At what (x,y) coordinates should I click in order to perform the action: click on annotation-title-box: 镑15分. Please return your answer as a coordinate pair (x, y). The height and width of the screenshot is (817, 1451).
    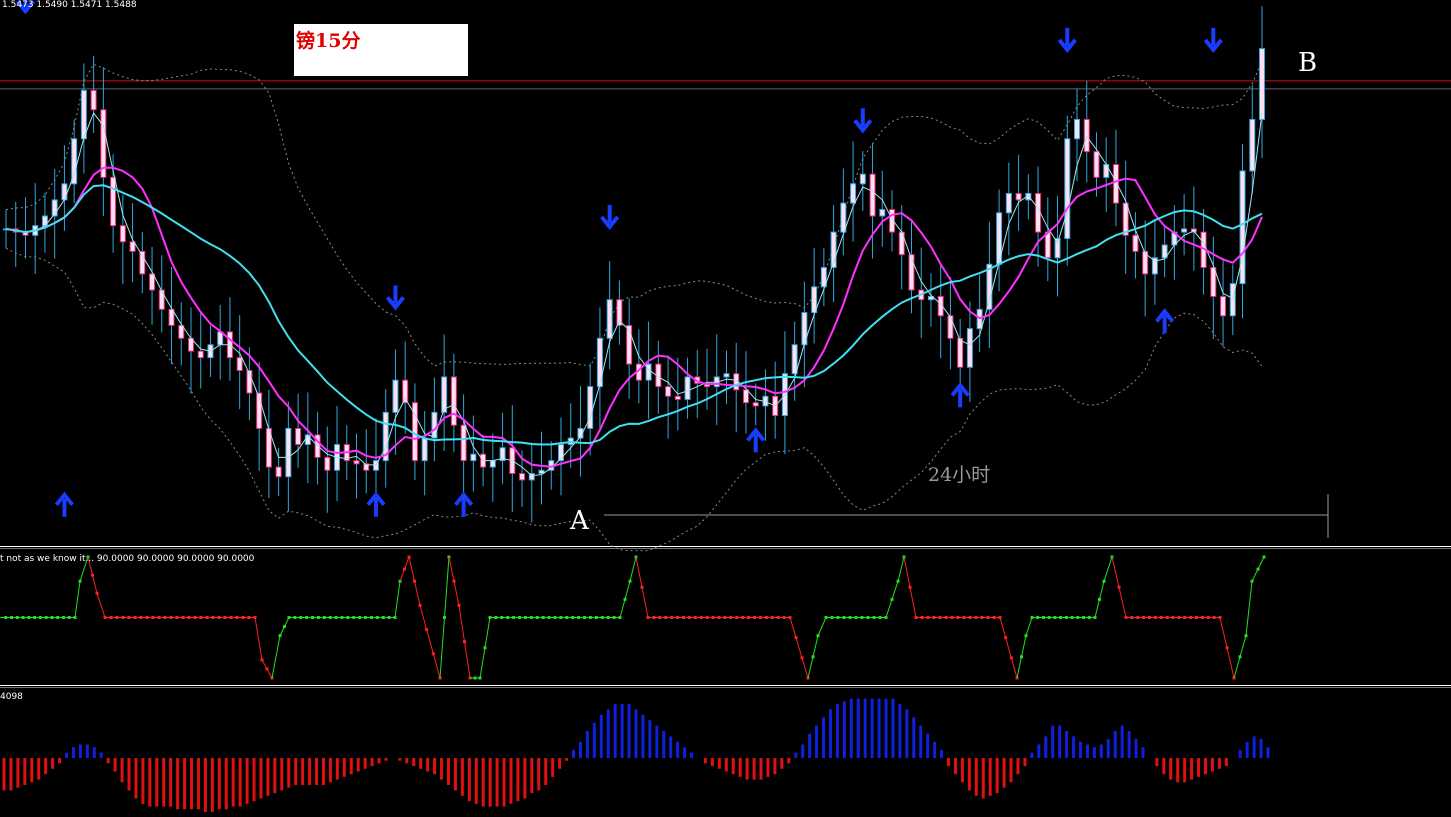
    Looking at the image, I should click on (381, 50).